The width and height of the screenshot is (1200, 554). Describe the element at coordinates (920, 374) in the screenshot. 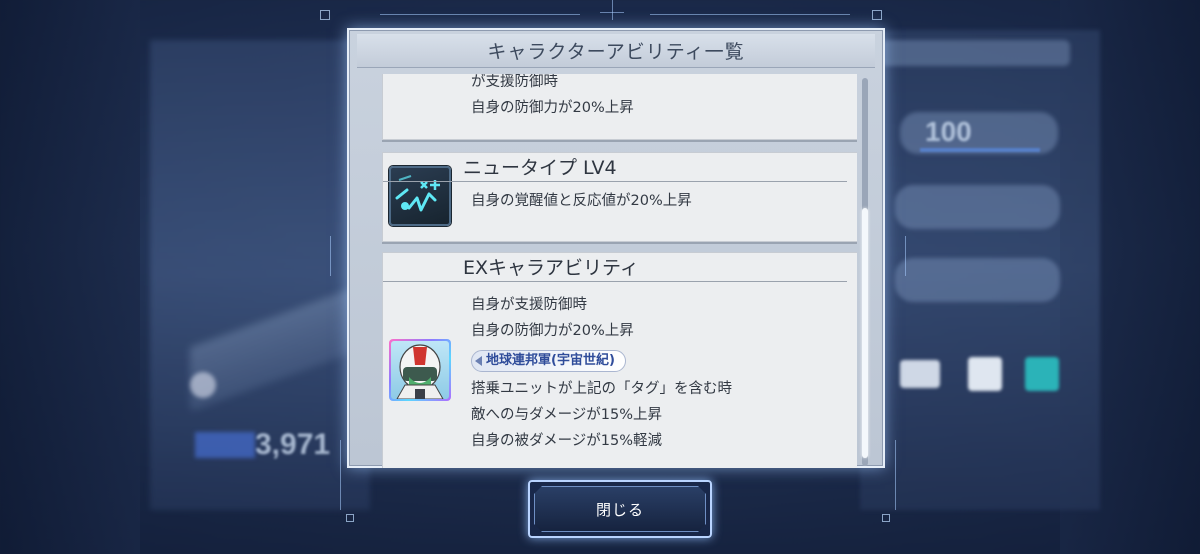

I see `background-button` at that location.